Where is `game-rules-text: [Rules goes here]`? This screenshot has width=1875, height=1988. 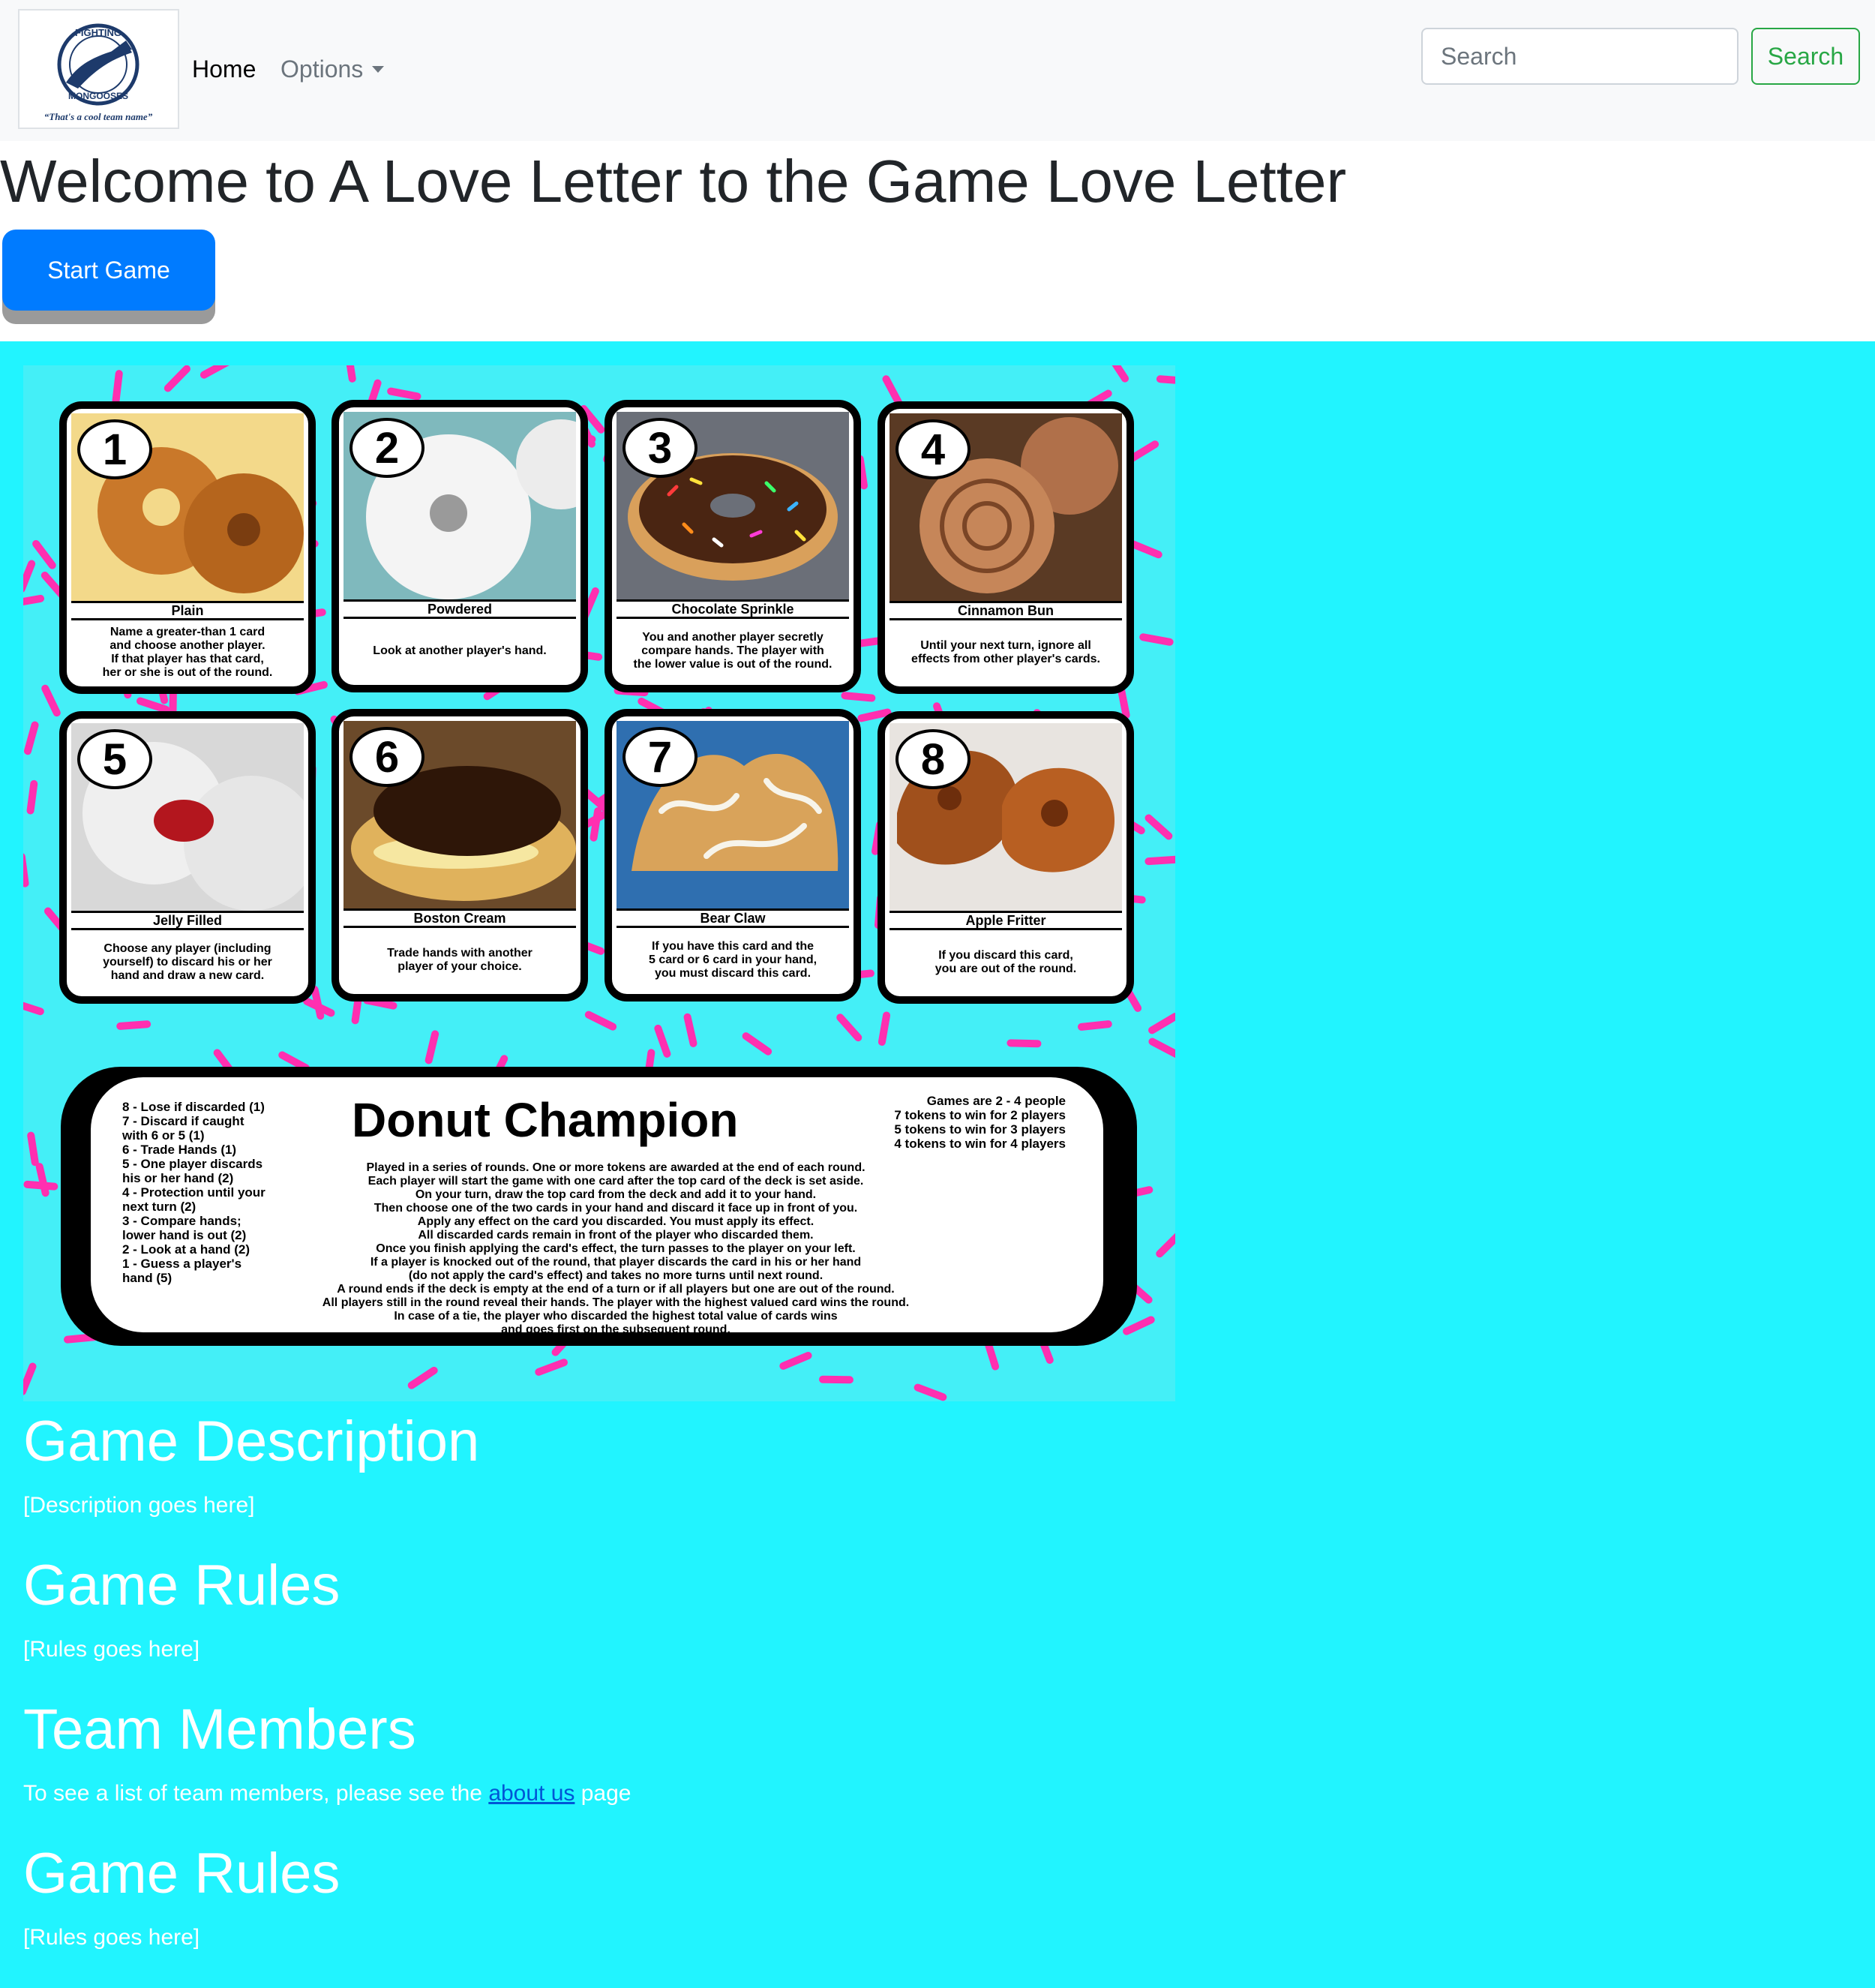 game-rules-text: [Rules goes here] is located at coordinates (111, 1649).